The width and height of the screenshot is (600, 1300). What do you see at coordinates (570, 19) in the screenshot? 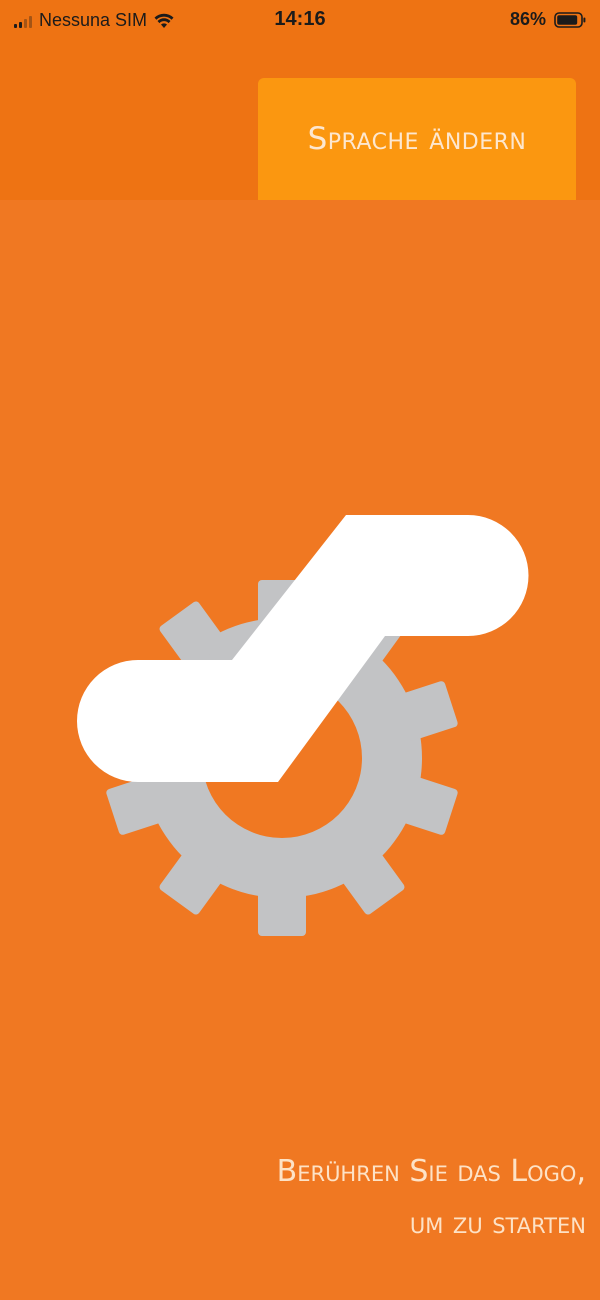
I see `battery-icon` at bounding box center [570, 19].